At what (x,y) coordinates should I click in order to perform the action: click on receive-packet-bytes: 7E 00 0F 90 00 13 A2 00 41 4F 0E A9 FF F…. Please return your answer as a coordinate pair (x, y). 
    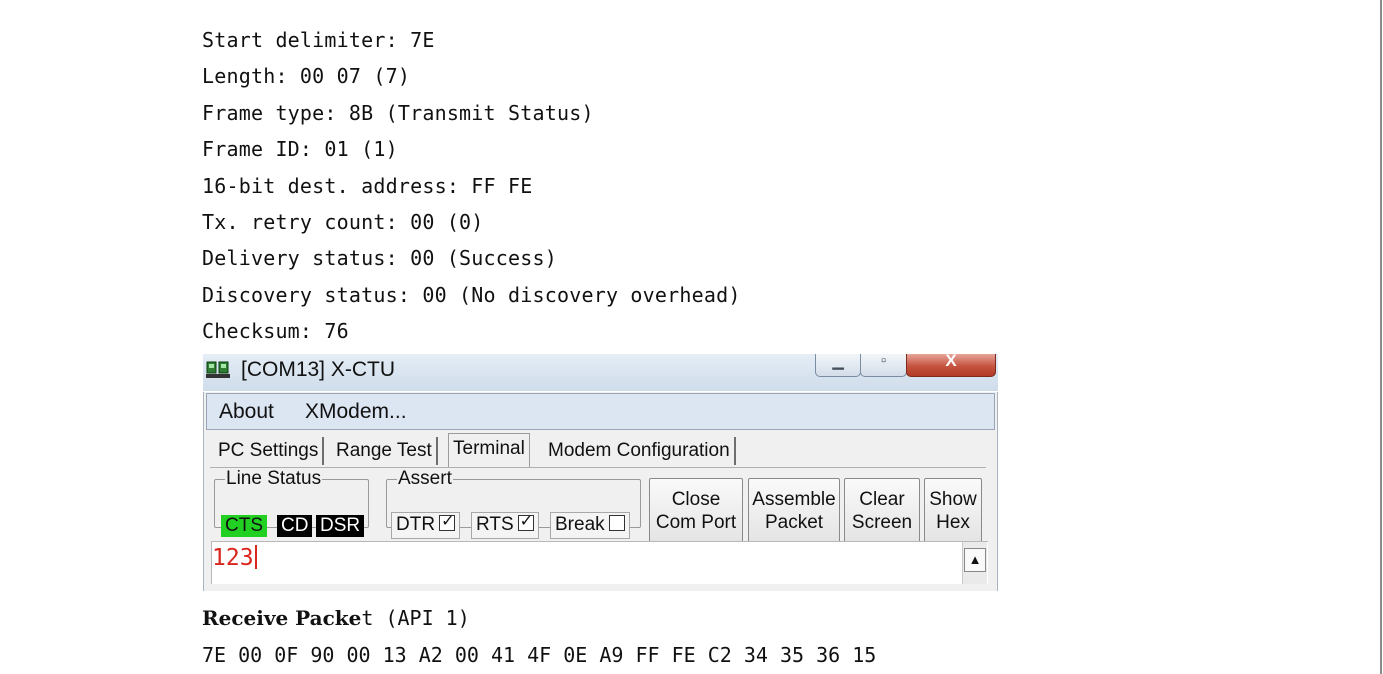
    Looking at the image, I should click on (539, 655).